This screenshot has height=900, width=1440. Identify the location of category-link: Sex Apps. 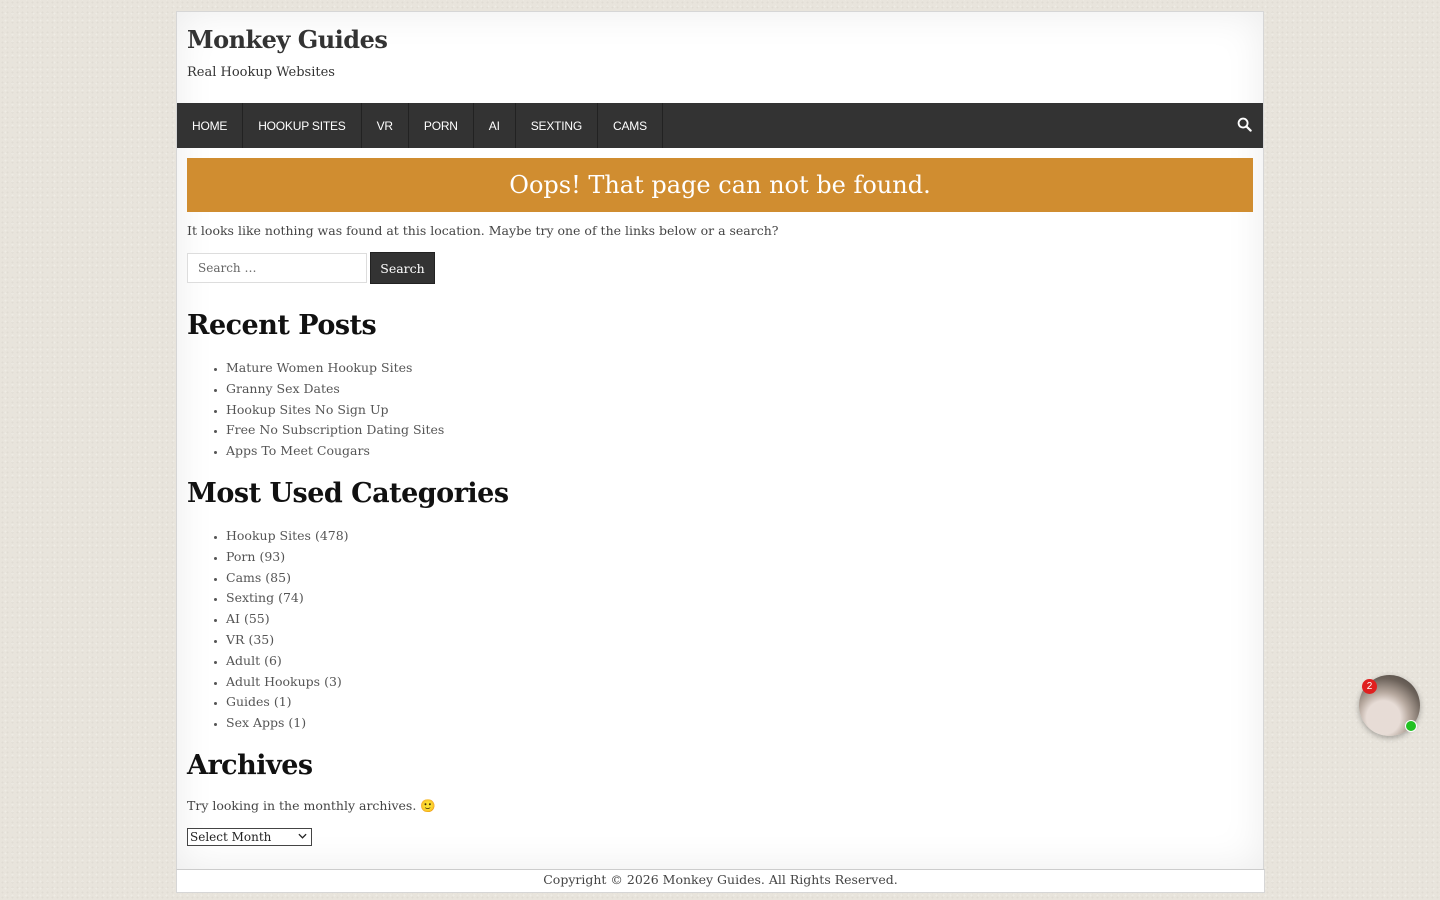
(255, 722).